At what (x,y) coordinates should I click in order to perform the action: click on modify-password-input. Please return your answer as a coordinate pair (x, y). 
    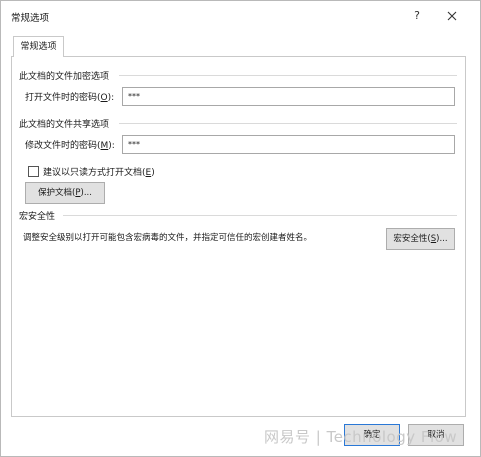
    Looking at the image, I should click on (288, 144).